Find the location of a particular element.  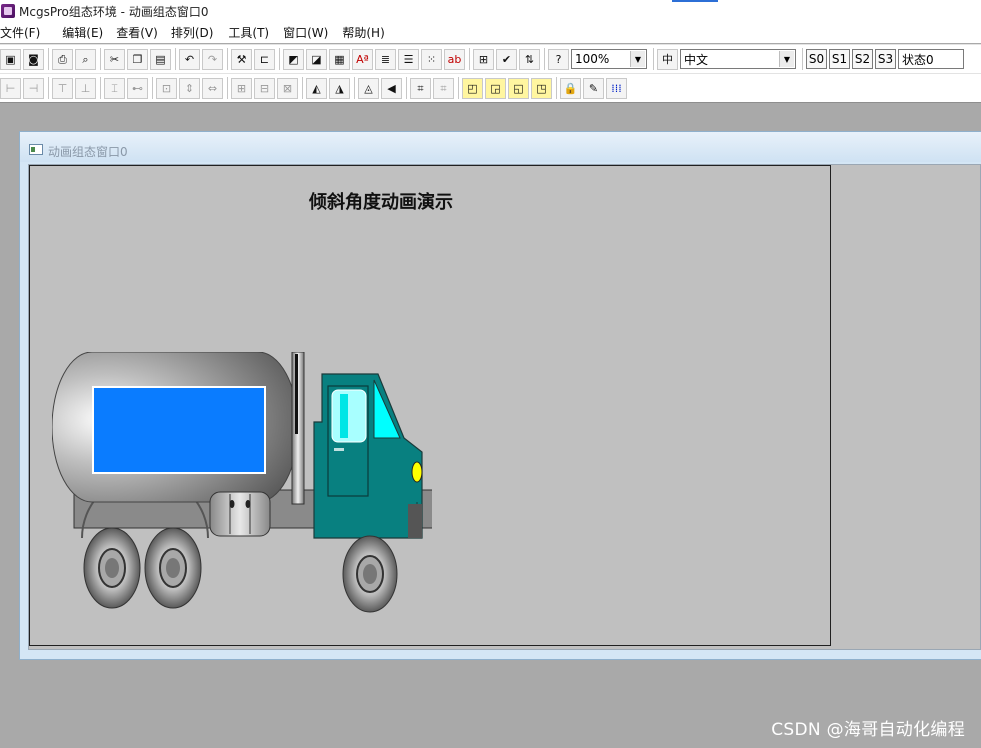

wheel-front is located at coordinates (370, 574).